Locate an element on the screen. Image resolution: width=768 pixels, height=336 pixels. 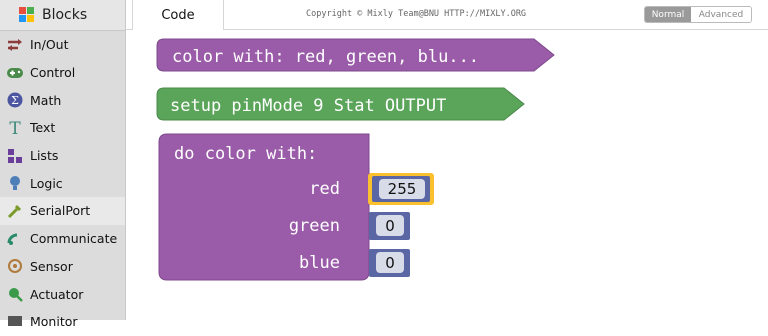
svg-text: Σ is located at coordinates (15, 100).